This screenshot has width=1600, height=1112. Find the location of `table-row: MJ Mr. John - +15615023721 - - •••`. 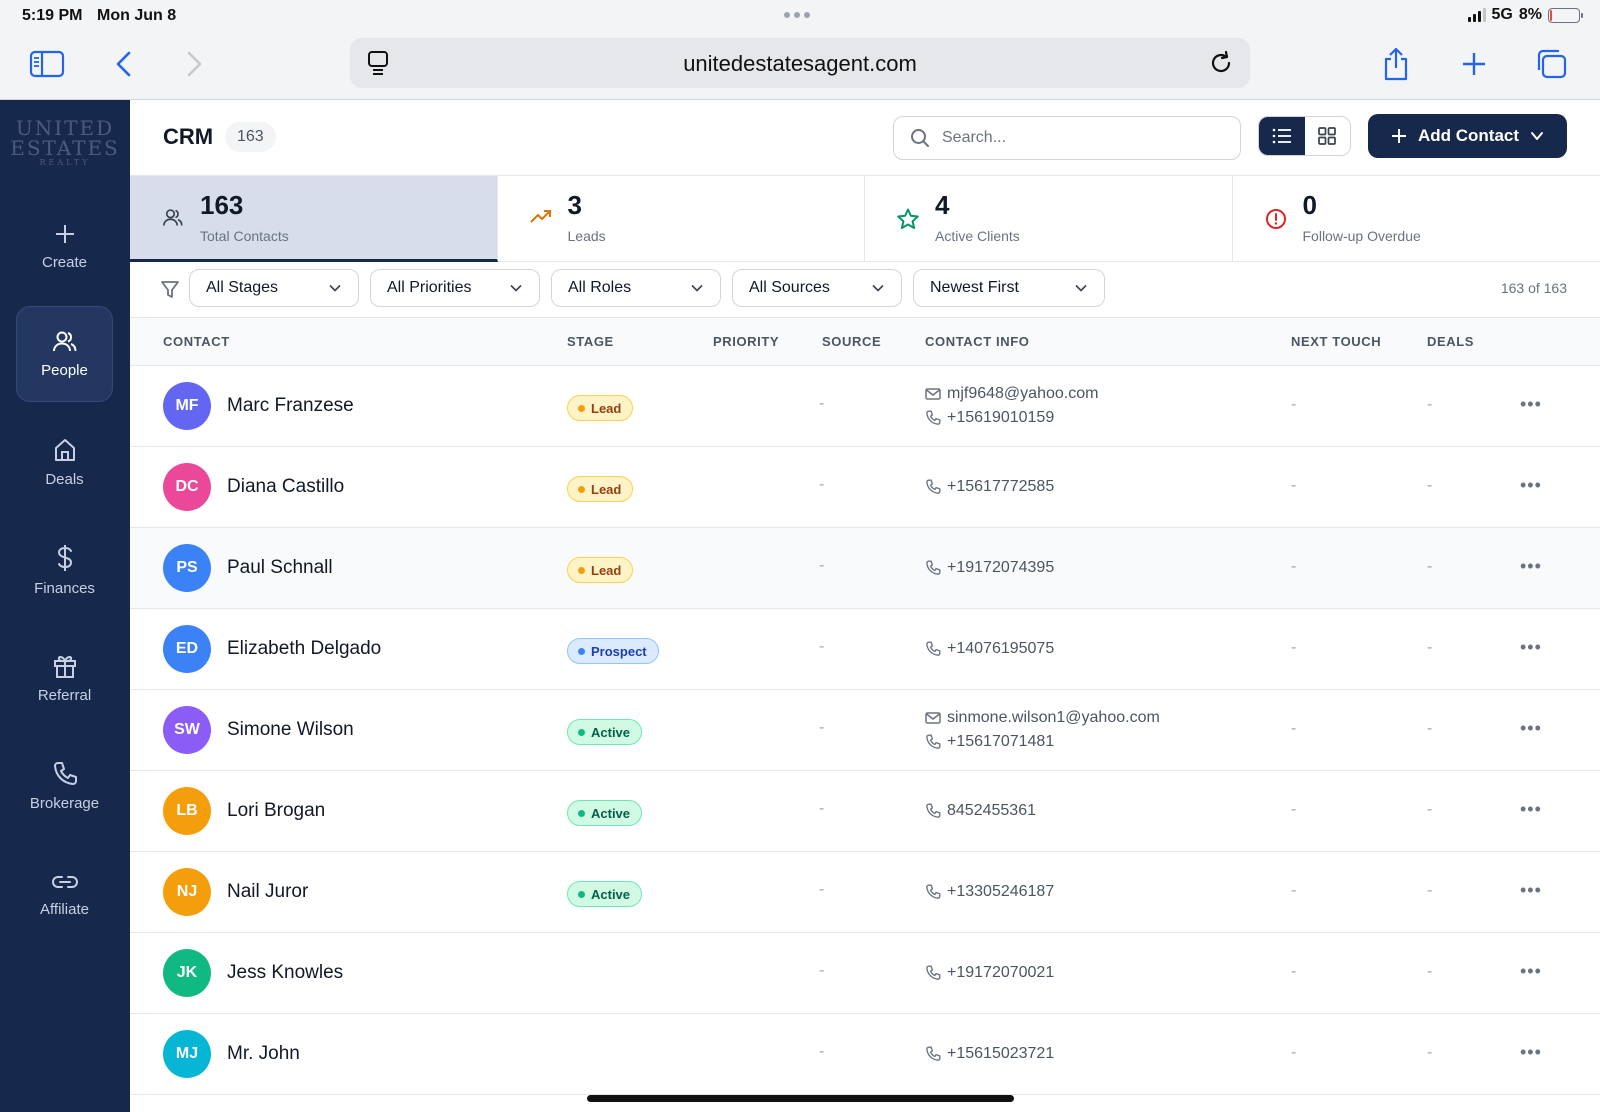

table-row: MJ Mr. John - +15615023721 - - ••• is located at coordinates (865, 1054).